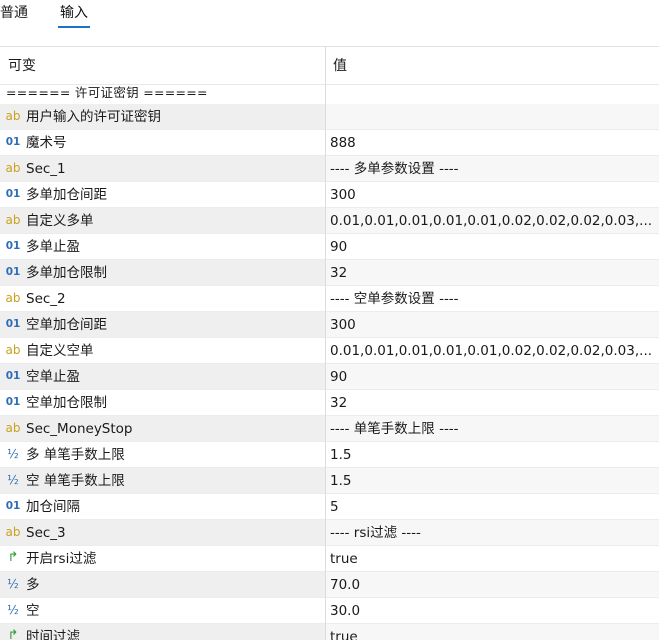 The width and height of the screenshot is (659, 640). Describe the element at coordinates (162, 428) in the screenshot. I see `parameter-name-cell: ab Sec_MoneyStop` at that location.